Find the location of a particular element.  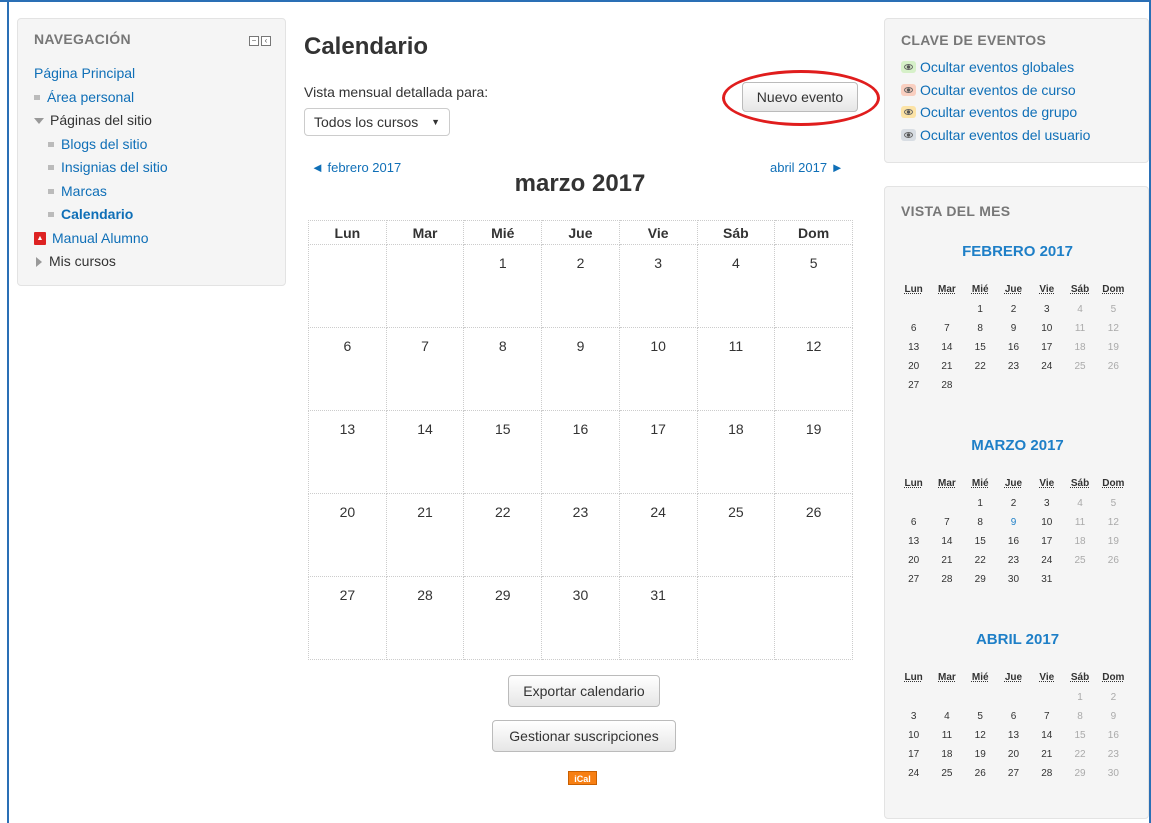

calendar-day-cell: 3 is located at coordinates (658, 286).